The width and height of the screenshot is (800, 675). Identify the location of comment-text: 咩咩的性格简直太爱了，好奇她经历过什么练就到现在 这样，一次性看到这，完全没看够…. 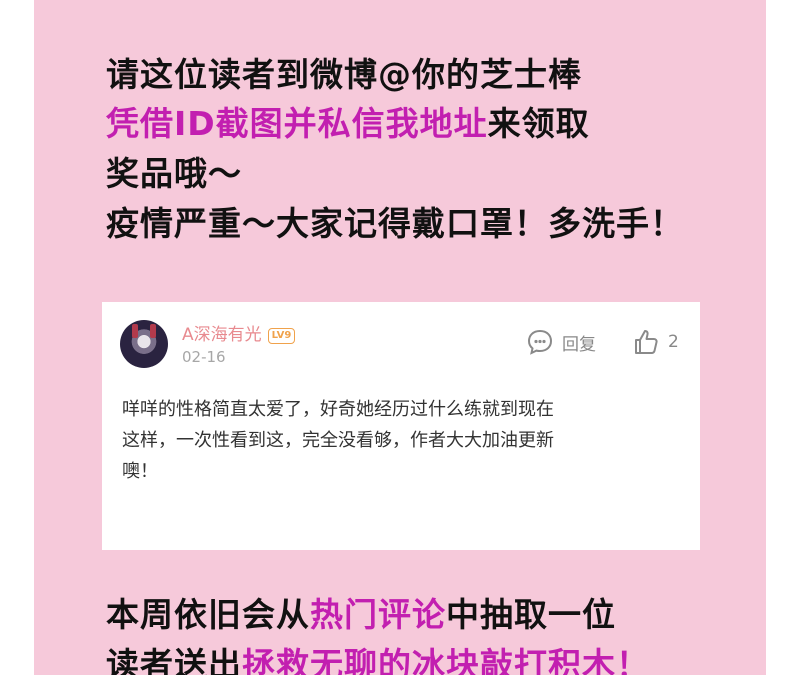
(407, 440).